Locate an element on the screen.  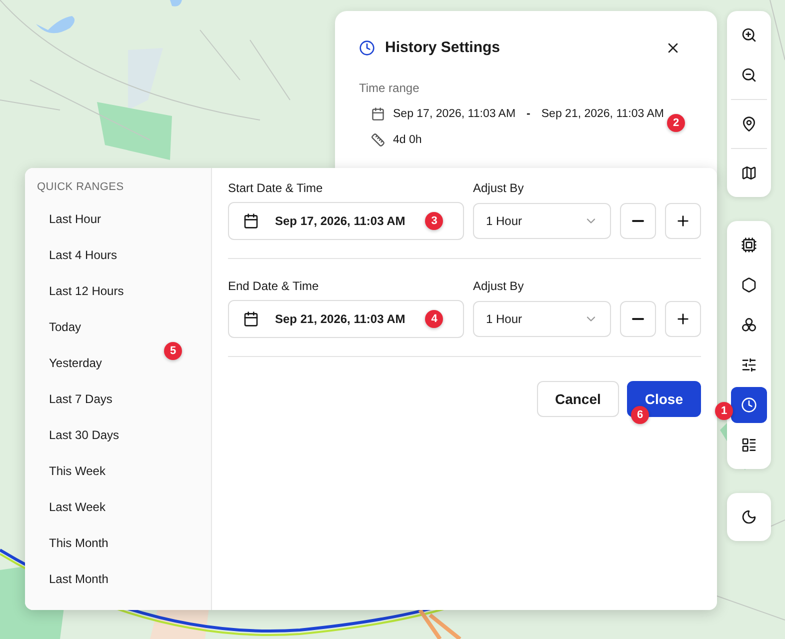
time-range-label: Time range is located at coordinates (389, 88).